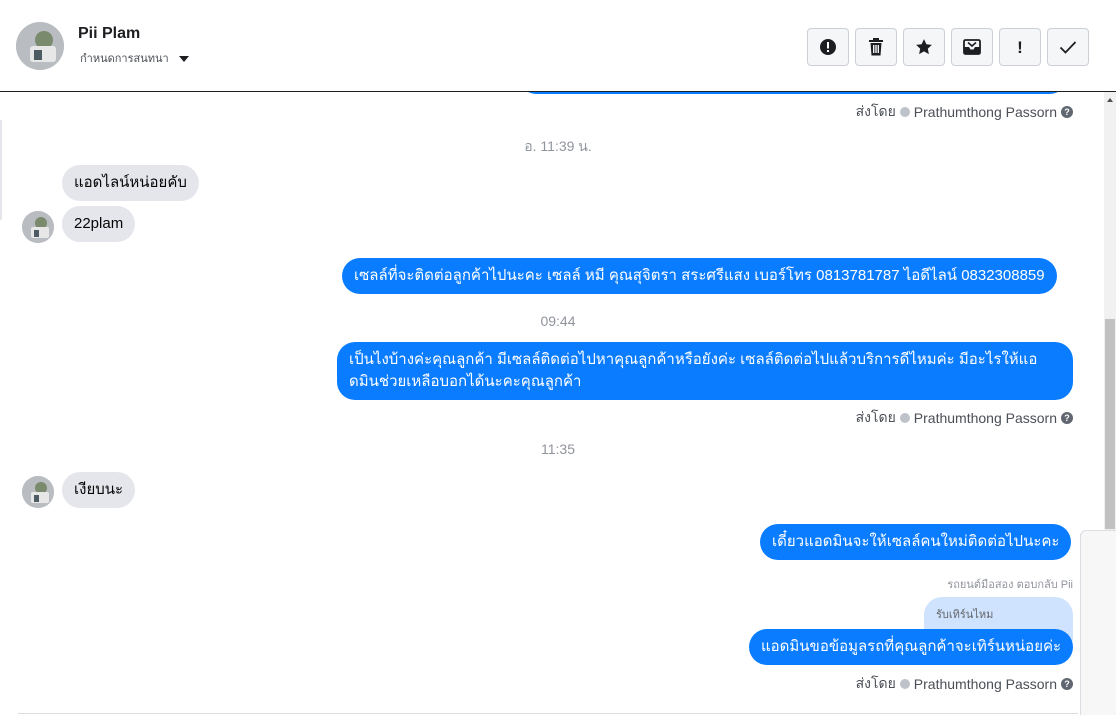 This screenshot has height=715, width=1116. What do you see at coordinates (109, 34) in the screenshot?
I see `contact-name: Pii Plam` at bounding box center [109, 34].